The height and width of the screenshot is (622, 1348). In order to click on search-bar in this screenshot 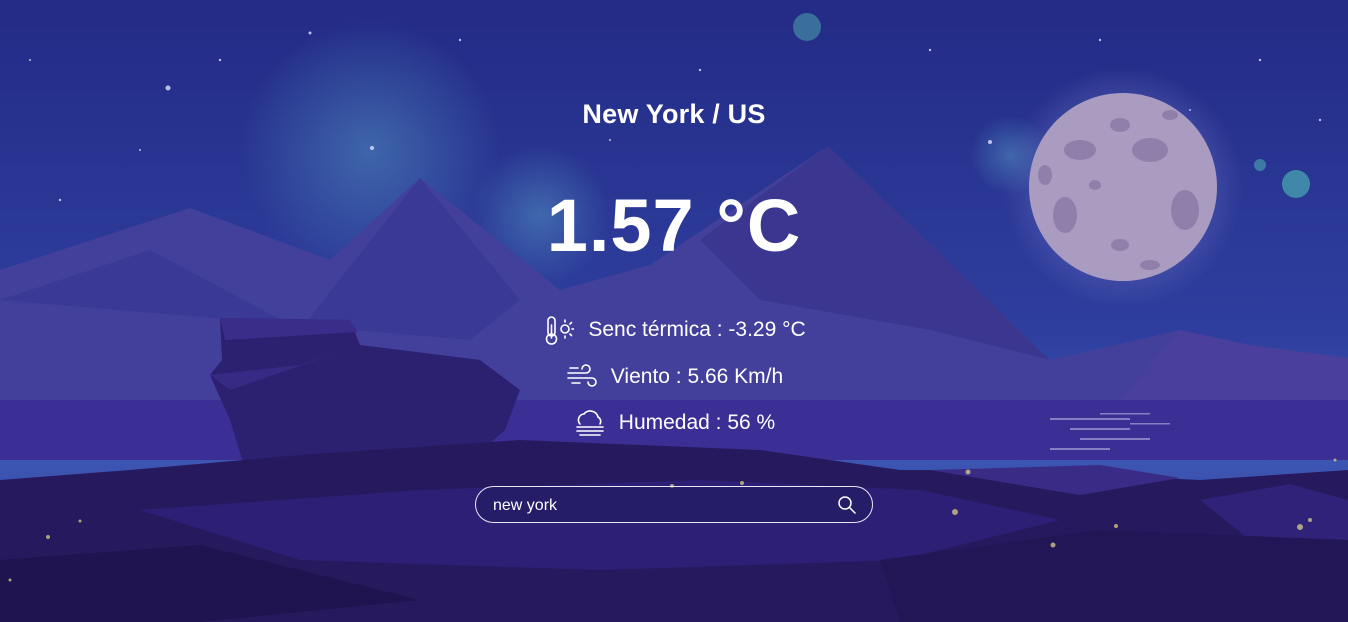, I will do `click(674, 505)`.